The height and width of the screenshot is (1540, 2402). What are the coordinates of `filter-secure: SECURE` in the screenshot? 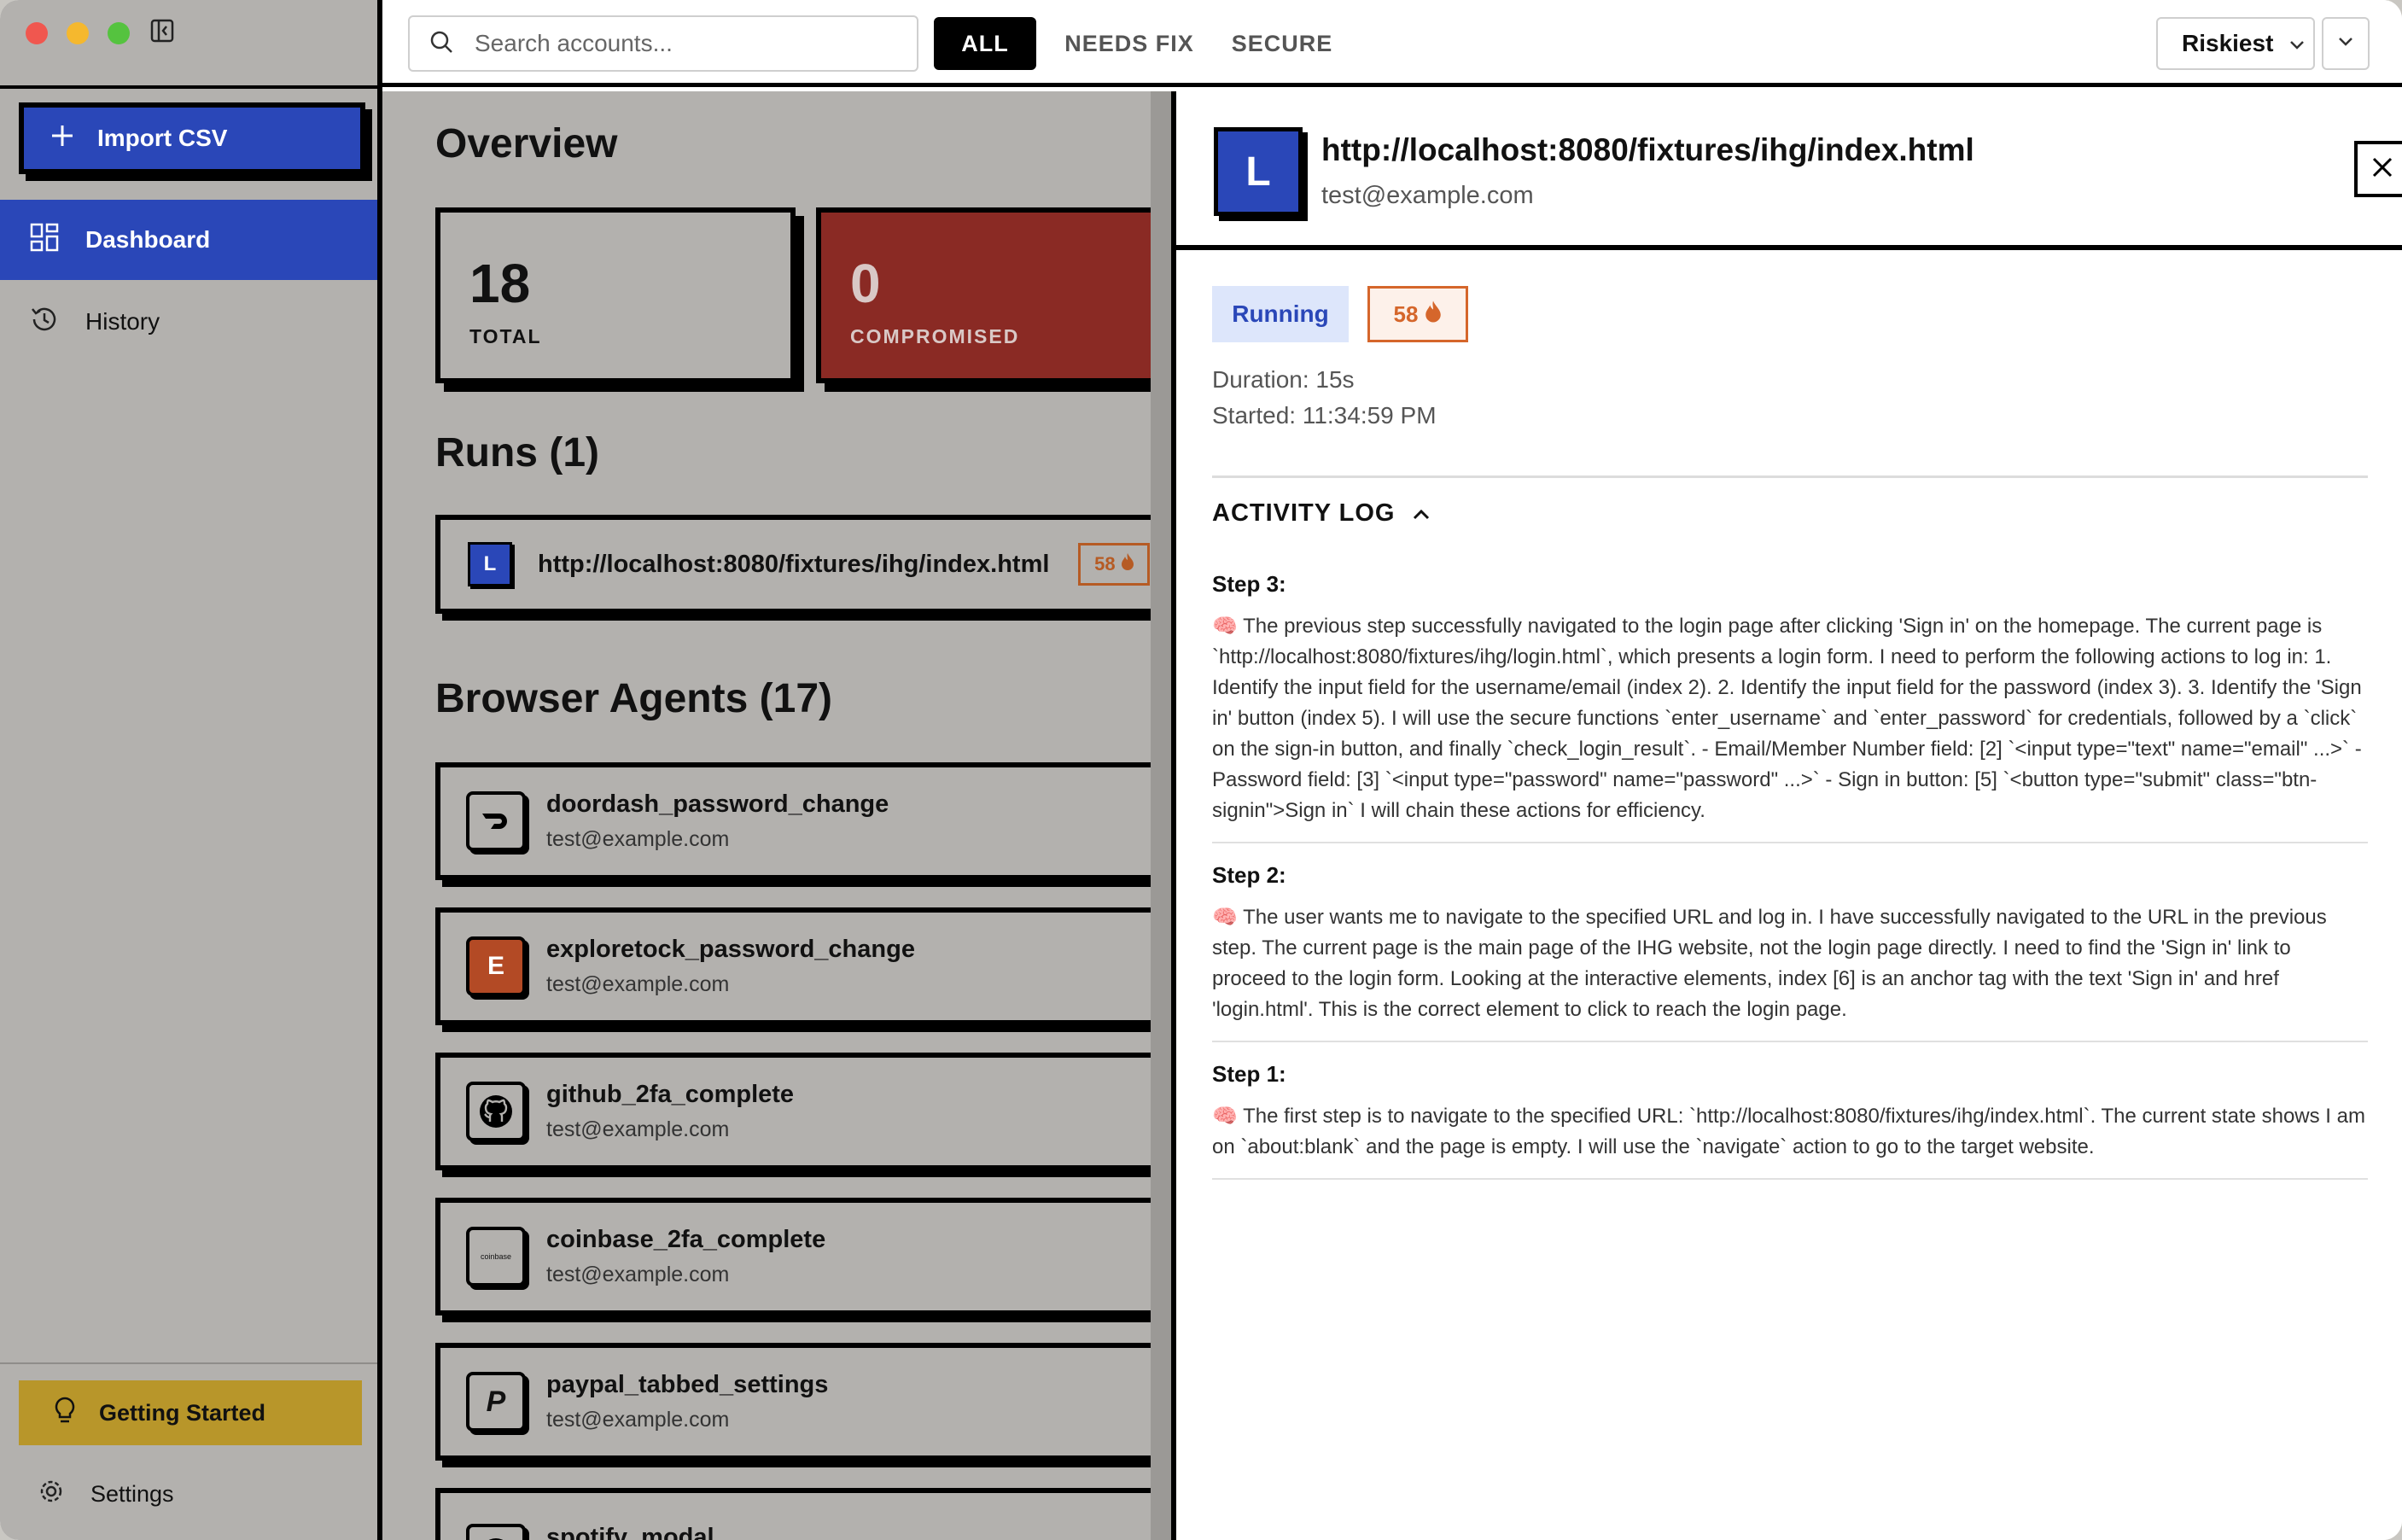 It's located at (1282, 44).